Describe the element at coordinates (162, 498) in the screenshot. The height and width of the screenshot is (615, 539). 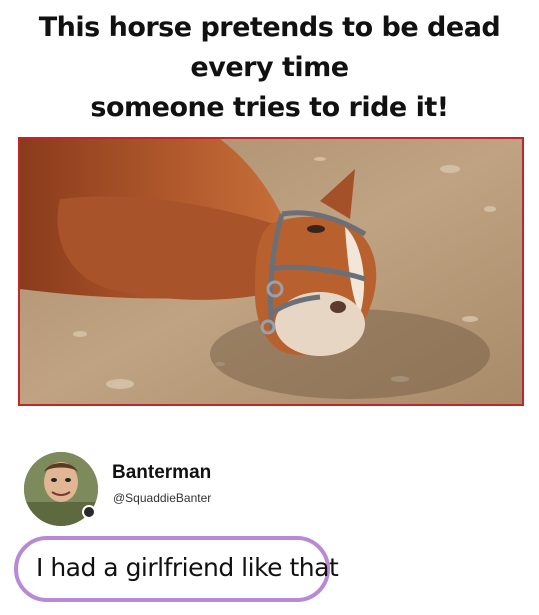
I see `user-handle: @SquaddieBanter` at that location.